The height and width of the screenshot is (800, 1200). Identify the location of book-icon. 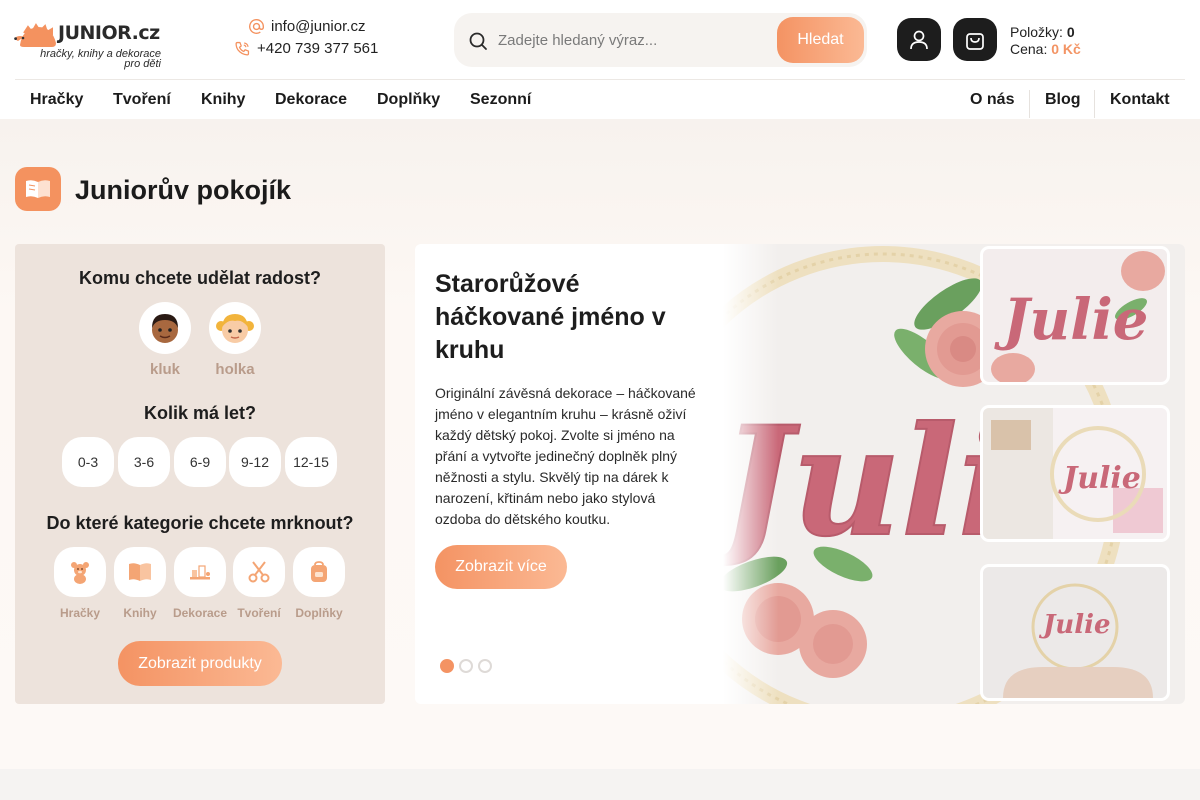
(140, 572).